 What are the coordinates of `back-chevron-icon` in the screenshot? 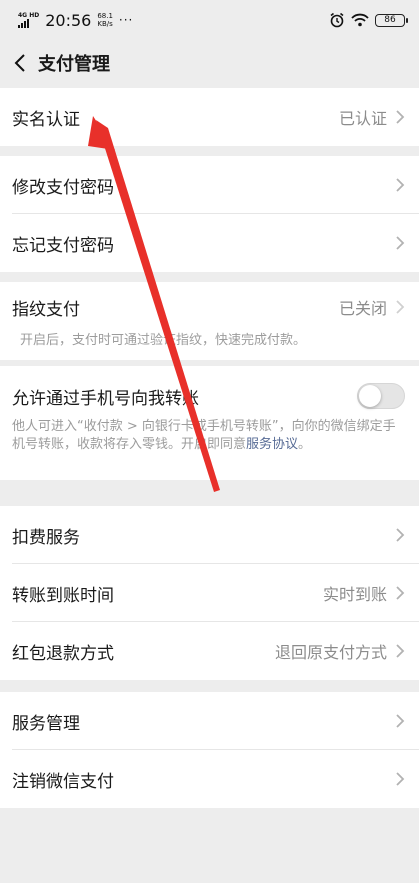 It's located at (20, 63).